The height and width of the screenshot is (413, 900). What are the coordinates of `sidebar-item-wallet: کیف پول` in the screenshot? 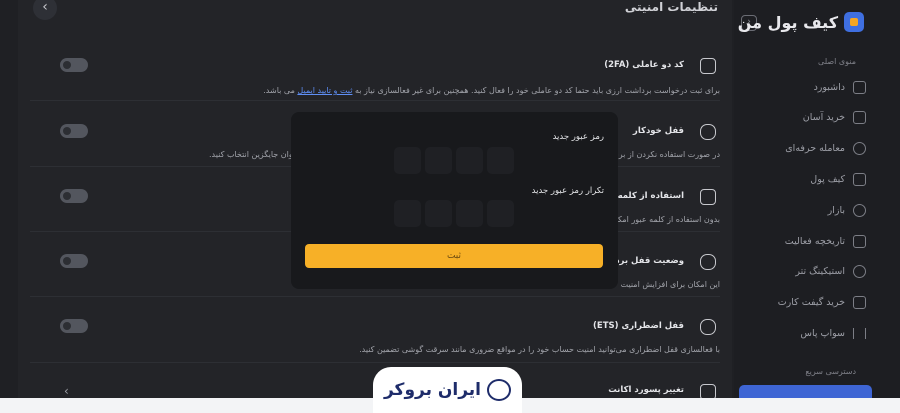 It's located at (838, 179).